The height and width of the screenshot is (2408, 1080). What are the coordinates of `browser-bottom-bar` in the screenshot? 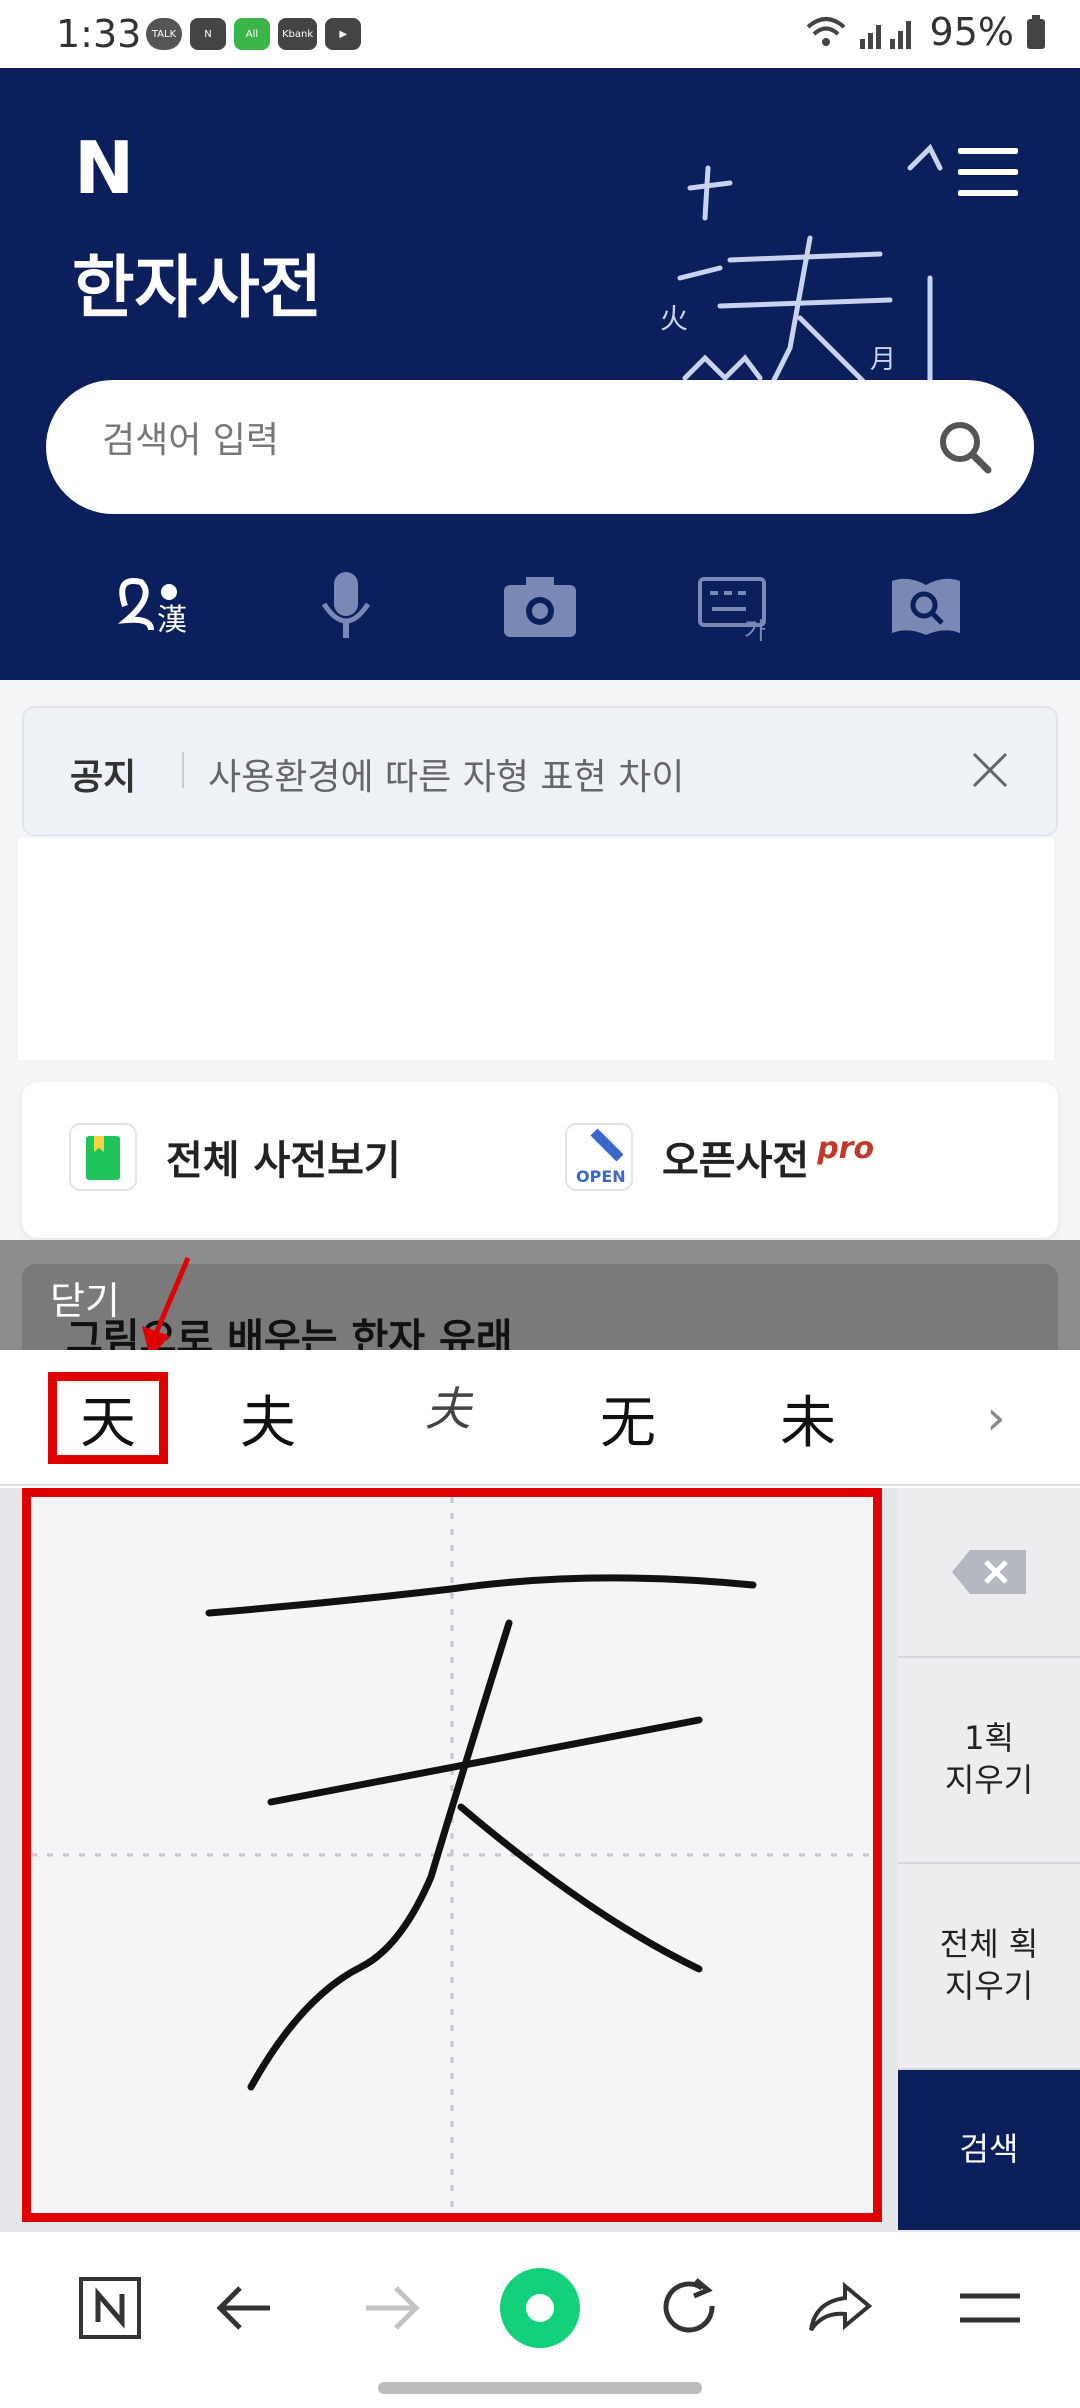 It's located at (540, 2319).